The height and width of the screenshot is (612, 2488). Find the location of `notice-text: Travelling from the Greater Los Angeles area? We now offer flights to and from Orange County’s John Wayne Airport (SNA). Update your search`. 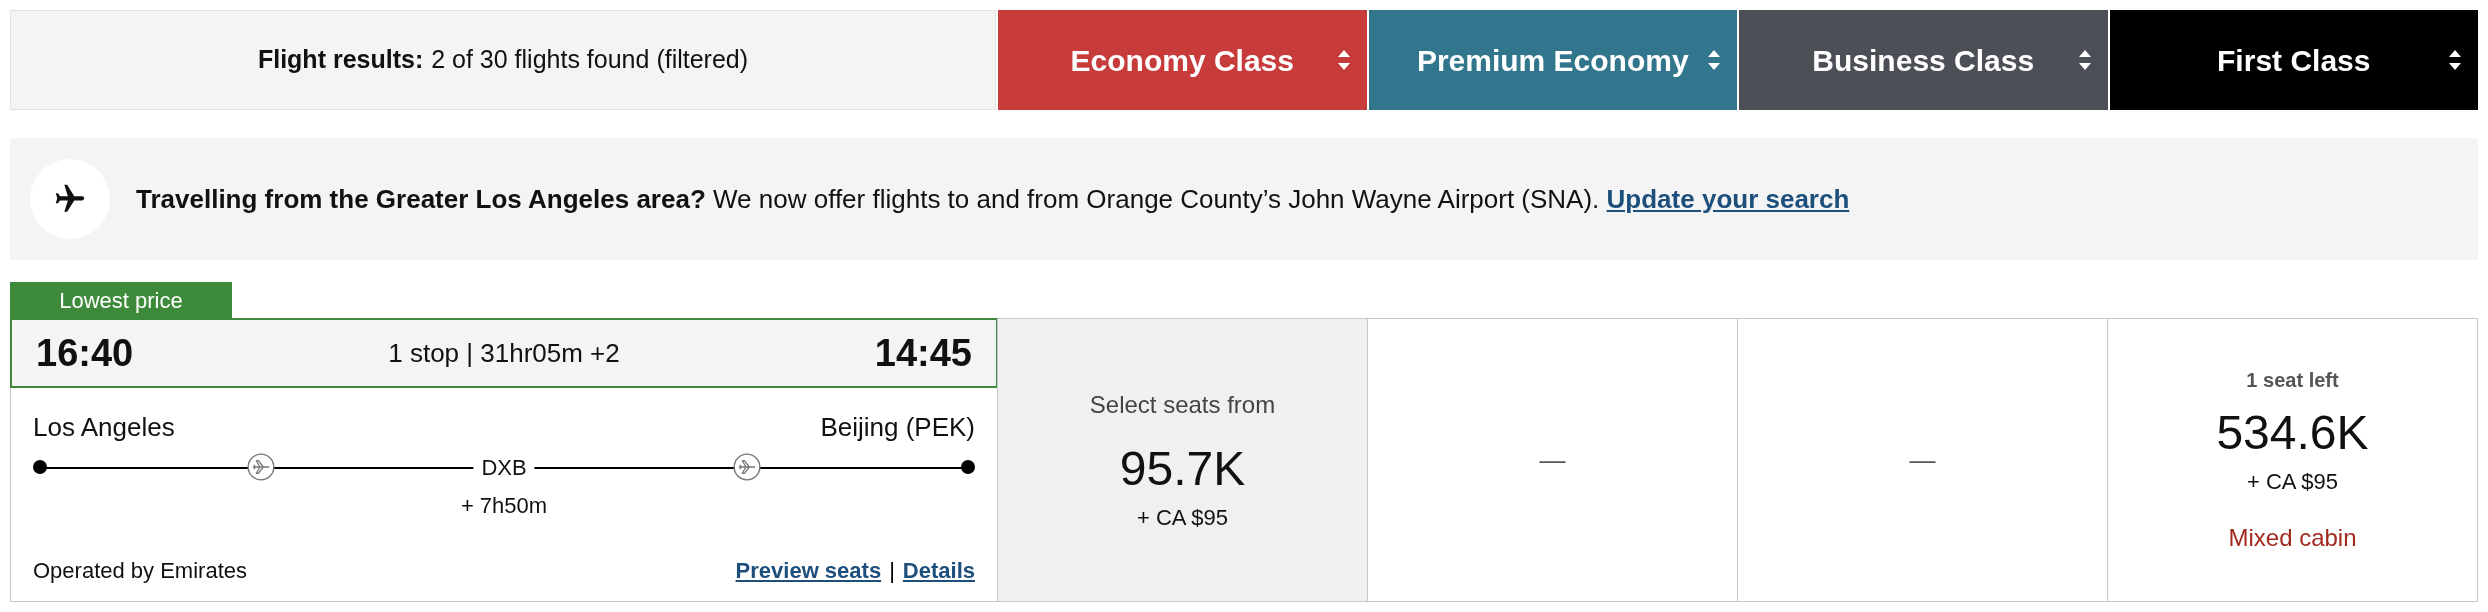

notice-text: Travelling from the Greater Los Angeles area? We now offer flights to and from Orange County’s John Wayne Airport (SNA). Update your search is located at coordinates (993, 199).